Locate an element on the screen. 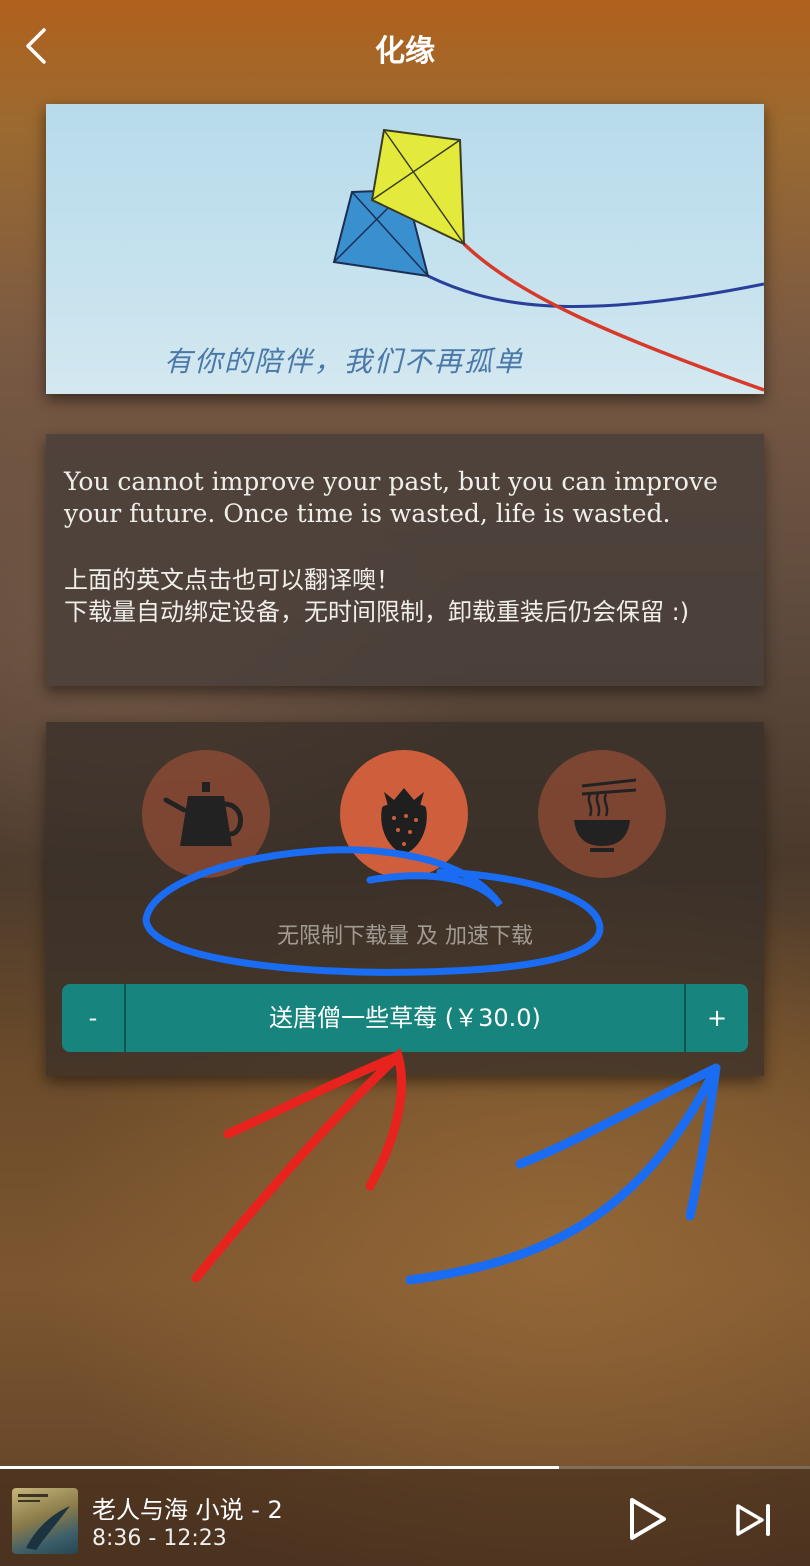  donate-button: 送唐僧一些草莓 (￥30.0) is located at coordinates (405, 1018).